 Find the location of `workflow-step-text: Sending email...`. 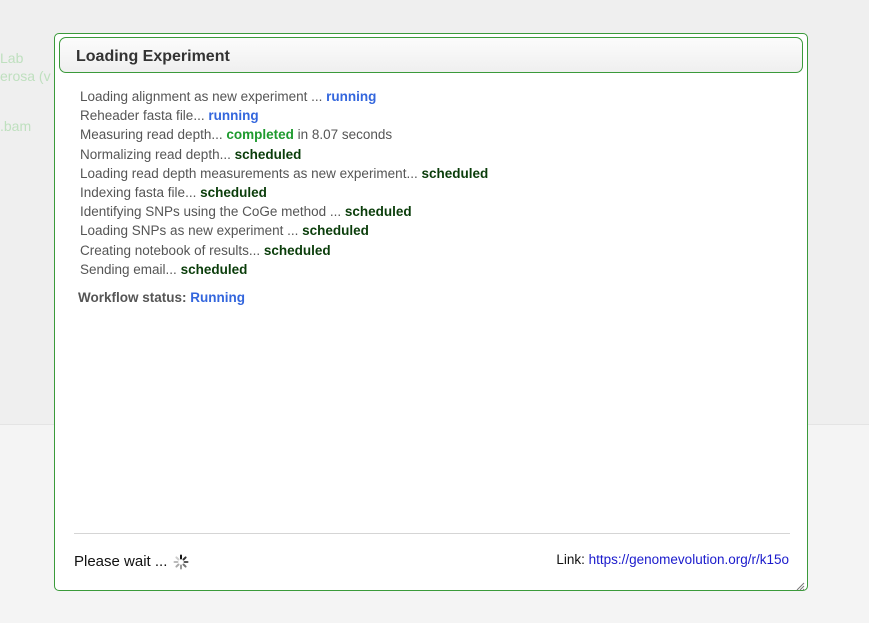

workflow-step-text: Sending email... is located at coordinates (130, 269).